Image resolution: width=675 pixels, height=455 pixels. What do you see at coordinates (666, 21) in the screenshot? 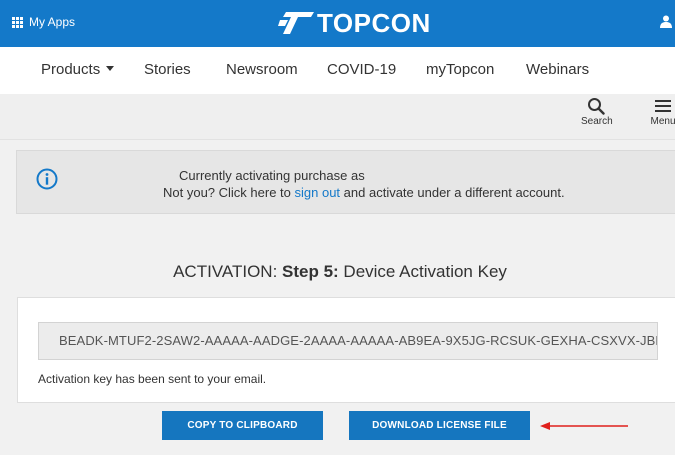
I see `user-icon` at bounding box center [666, 21].